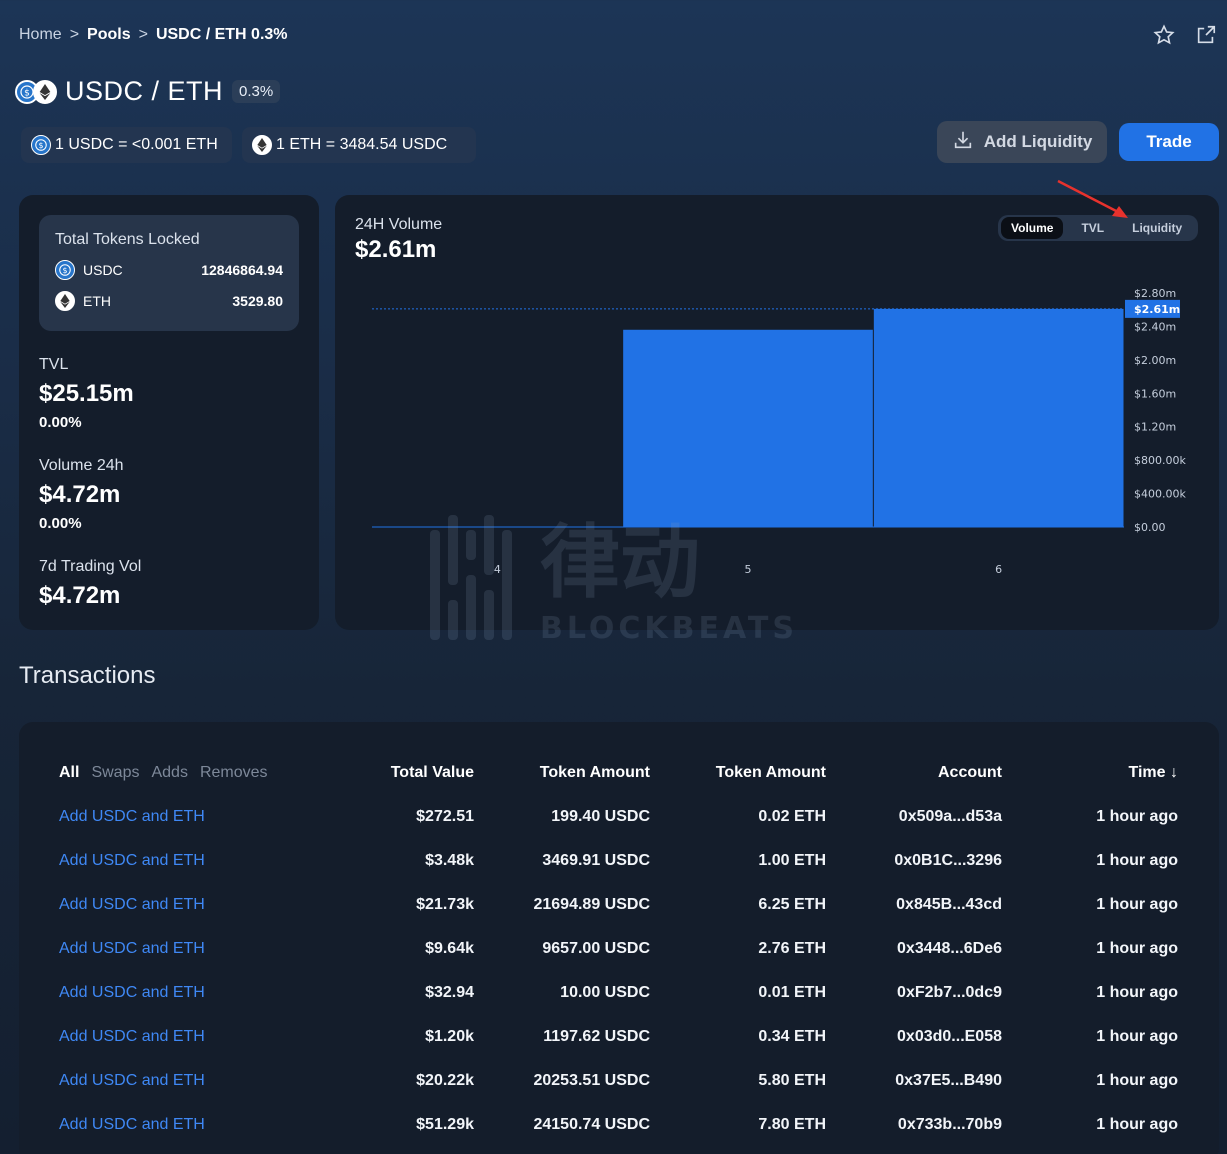 The height and width of the screenshot is (1154, 1227). What do you see at coordinates (792, 1036) in the screenshot?
I see `token-amount-2: 0.34 ETH` at bounding box center [792, 1036].